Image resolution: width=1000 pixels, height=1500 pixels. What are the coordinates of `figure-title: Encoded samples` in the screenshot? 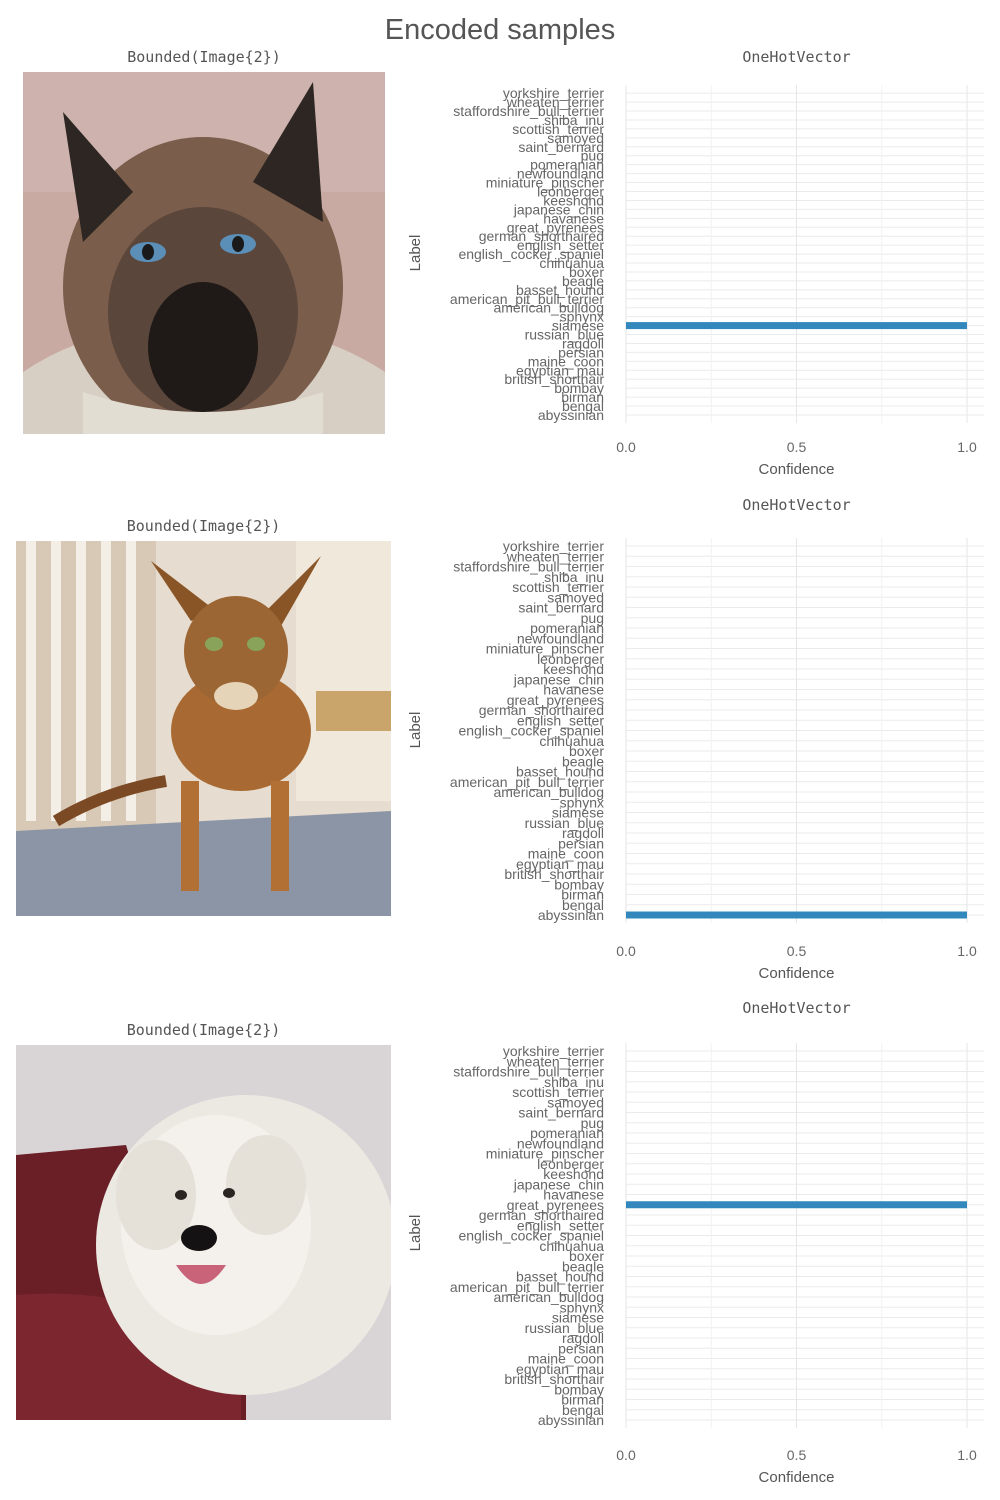 It's located at (500, 30).